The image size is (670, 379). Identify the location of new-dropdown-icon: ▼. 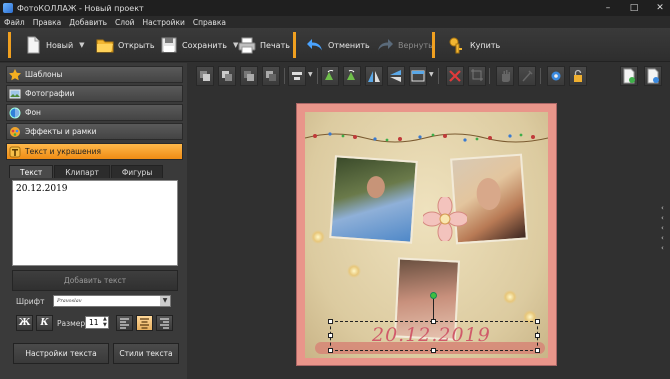
(81, 45).